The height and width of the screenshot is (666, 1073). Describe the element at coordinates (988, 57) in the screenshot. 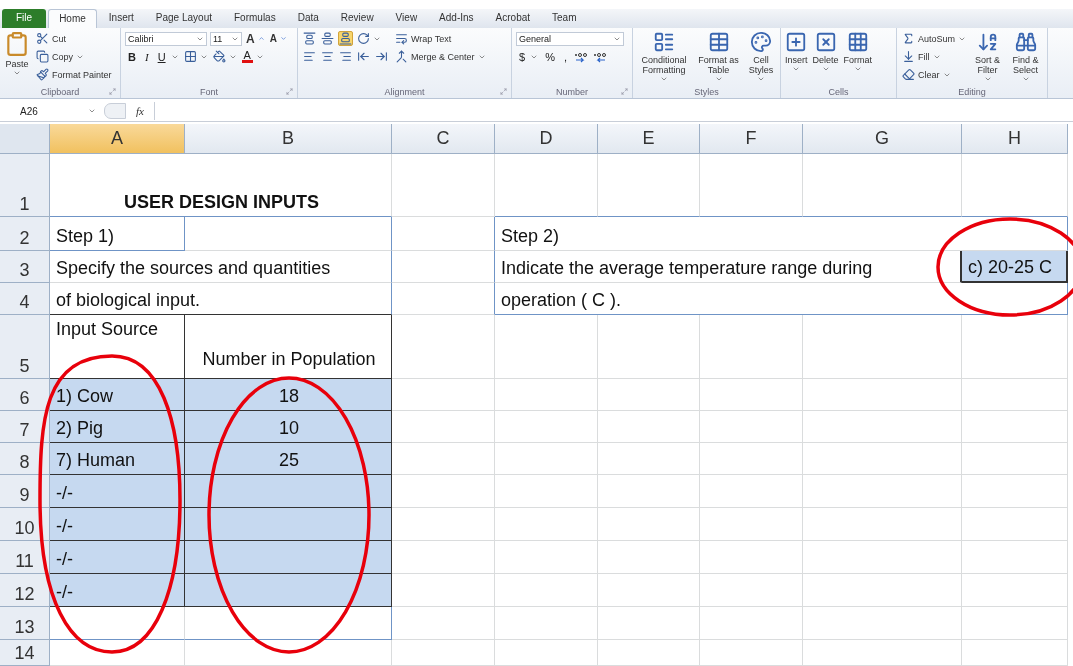

I see `sort-button: Sort & Filter` at that location.